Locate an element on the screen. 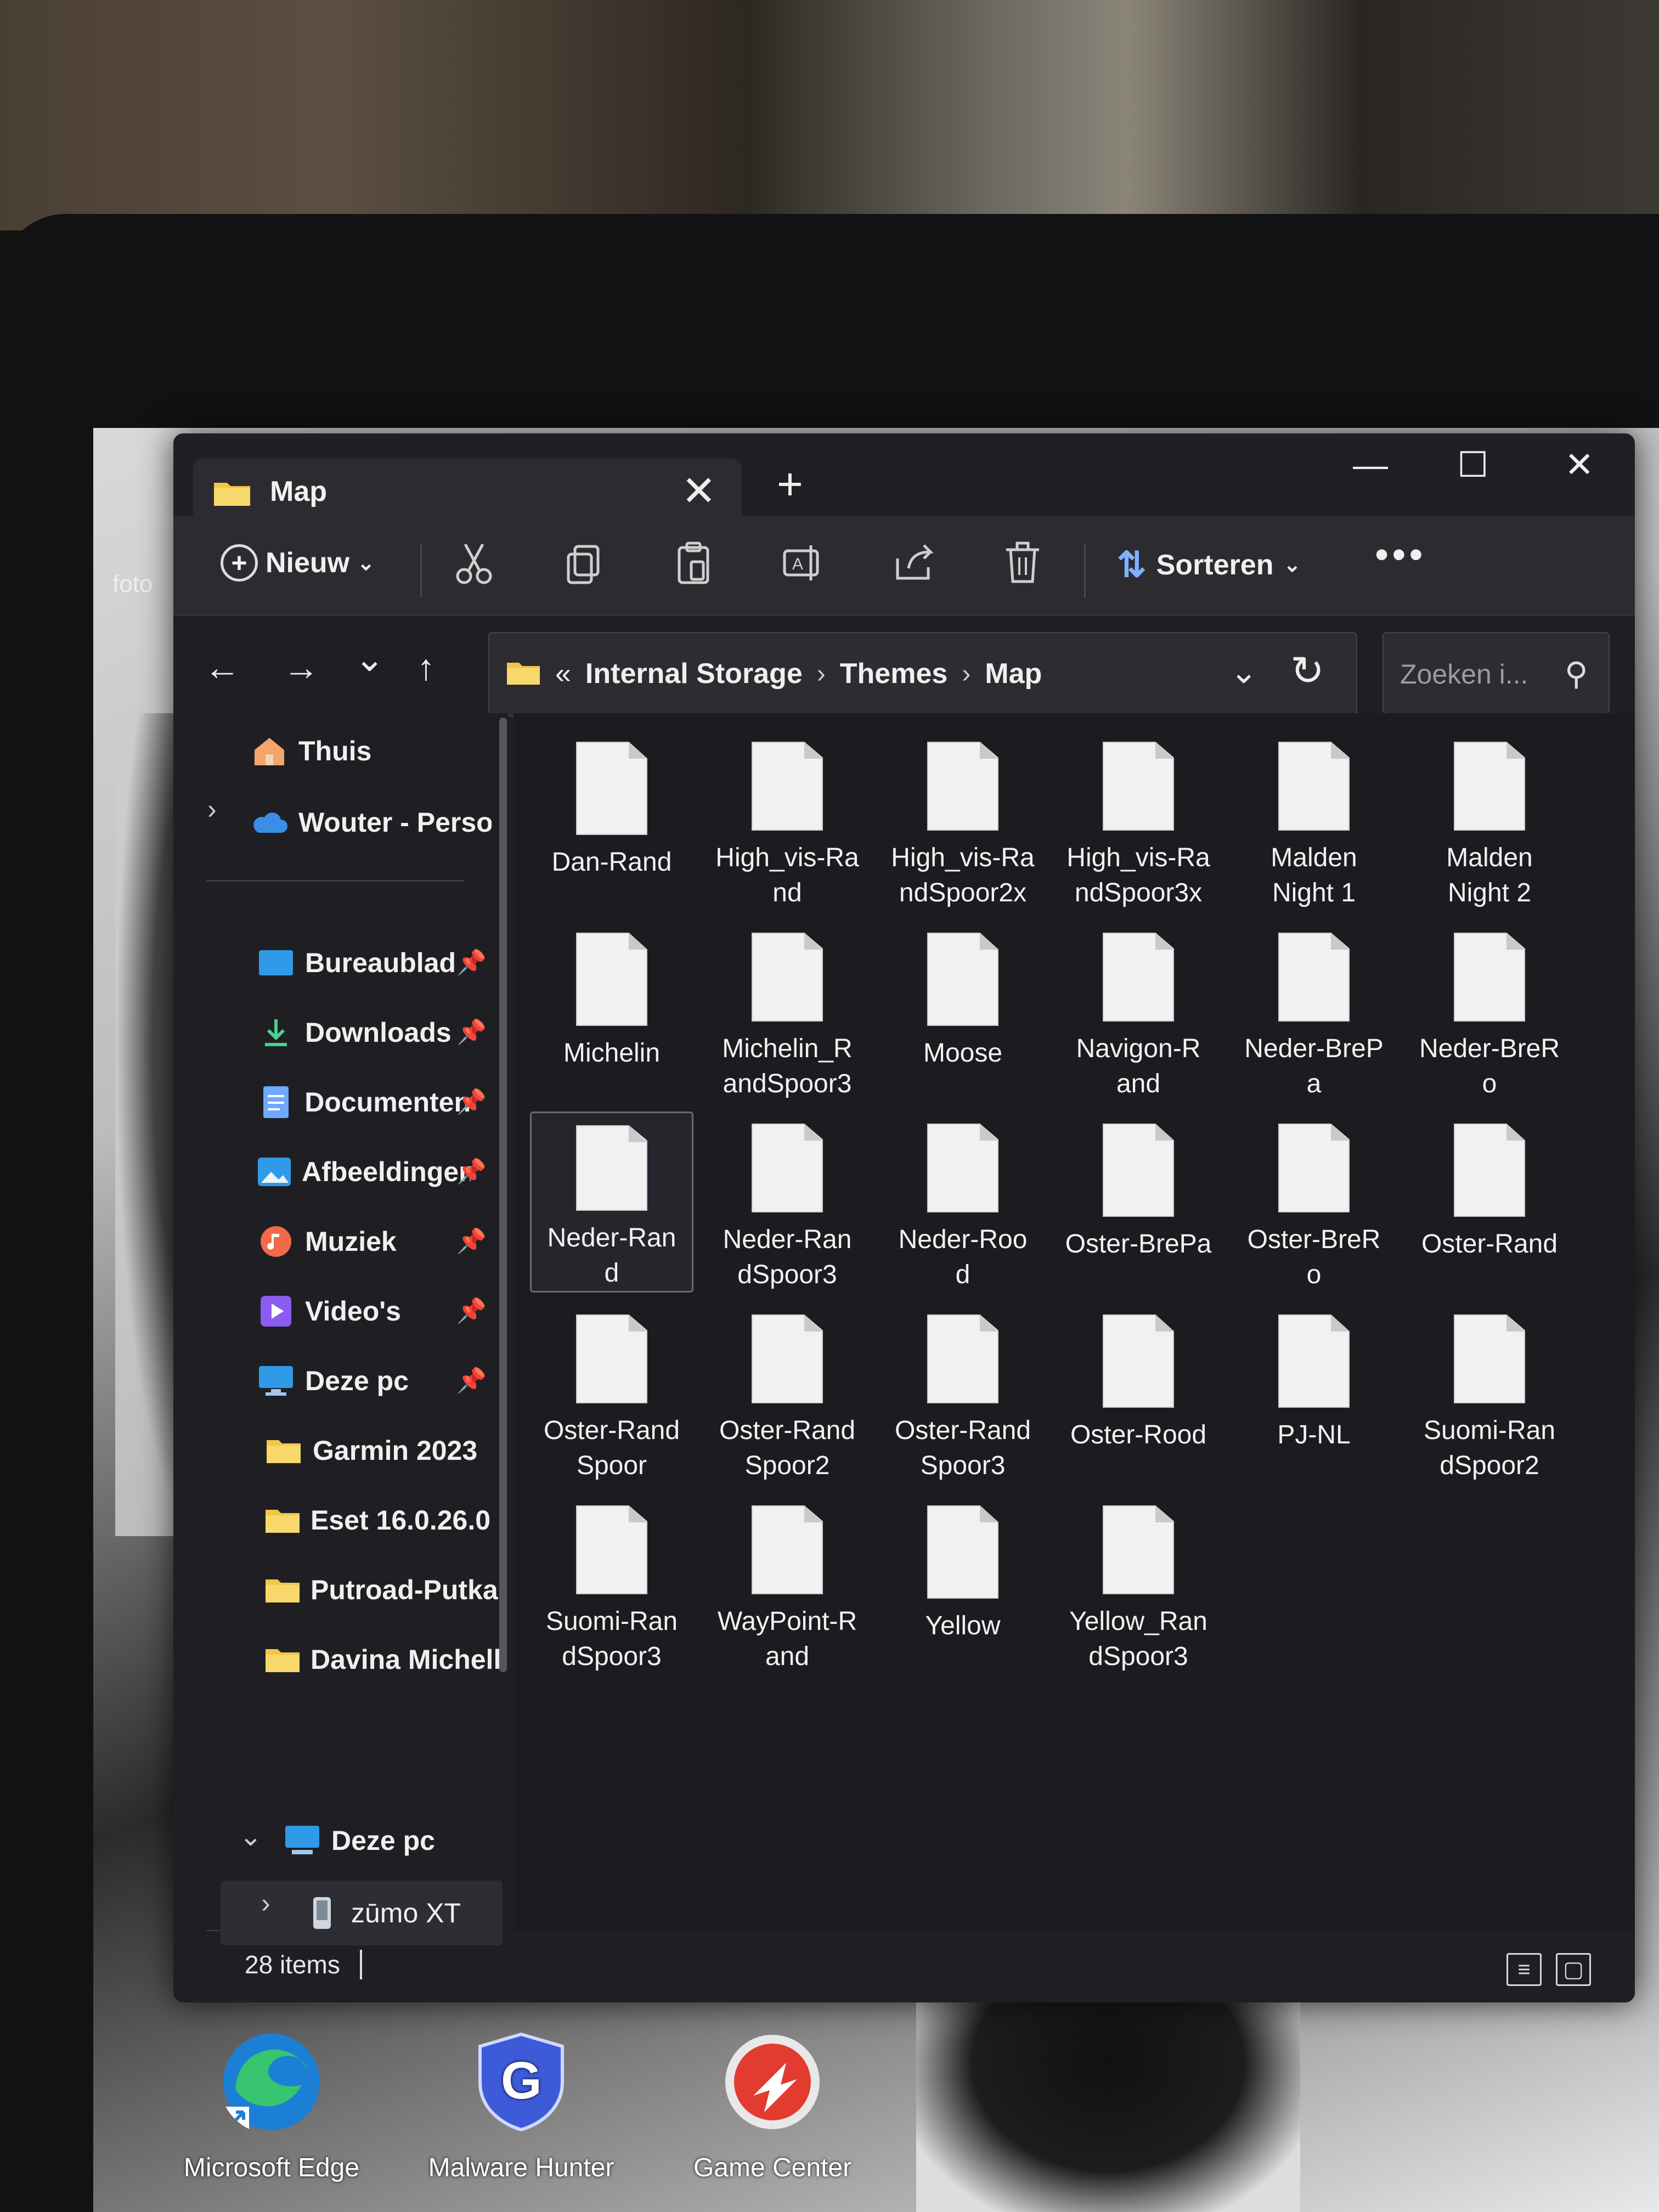 This screenshot has height=2212, width=1659. new-tab-button: + is located at coordinates (790, 485).